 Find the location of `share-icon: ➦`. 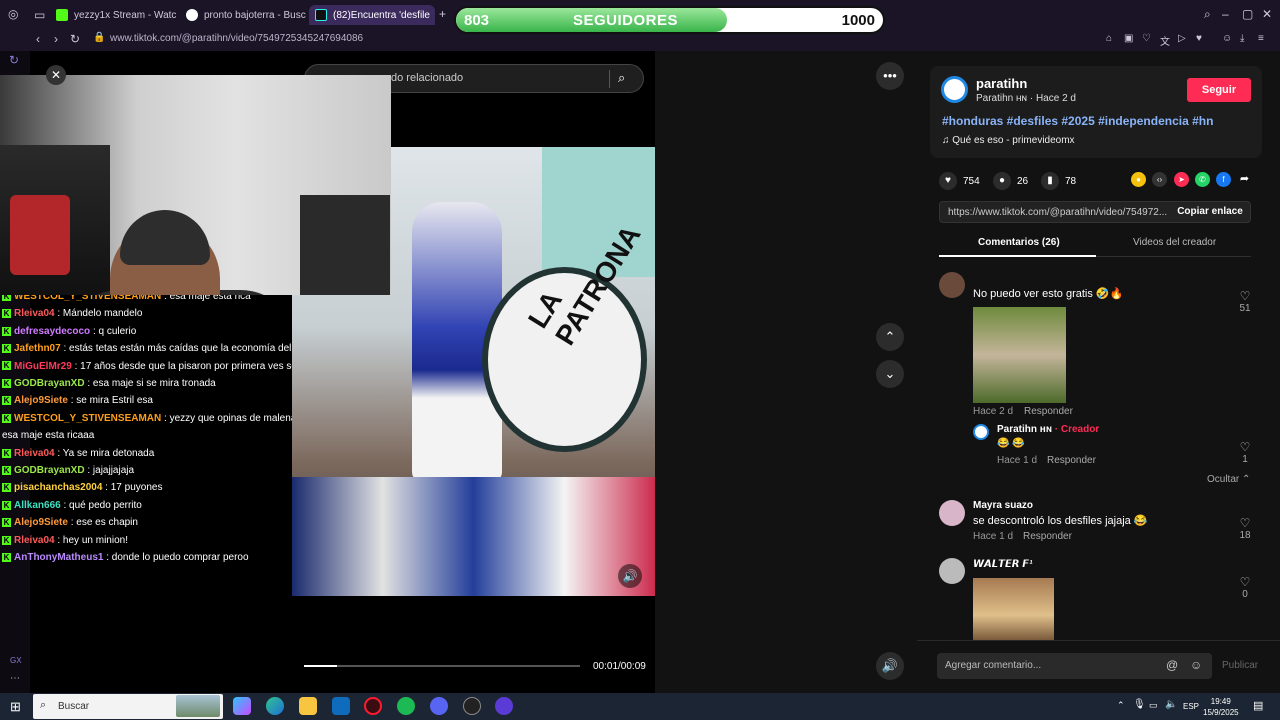

share-icon: ➦ is located at coordinates (1244, 179).